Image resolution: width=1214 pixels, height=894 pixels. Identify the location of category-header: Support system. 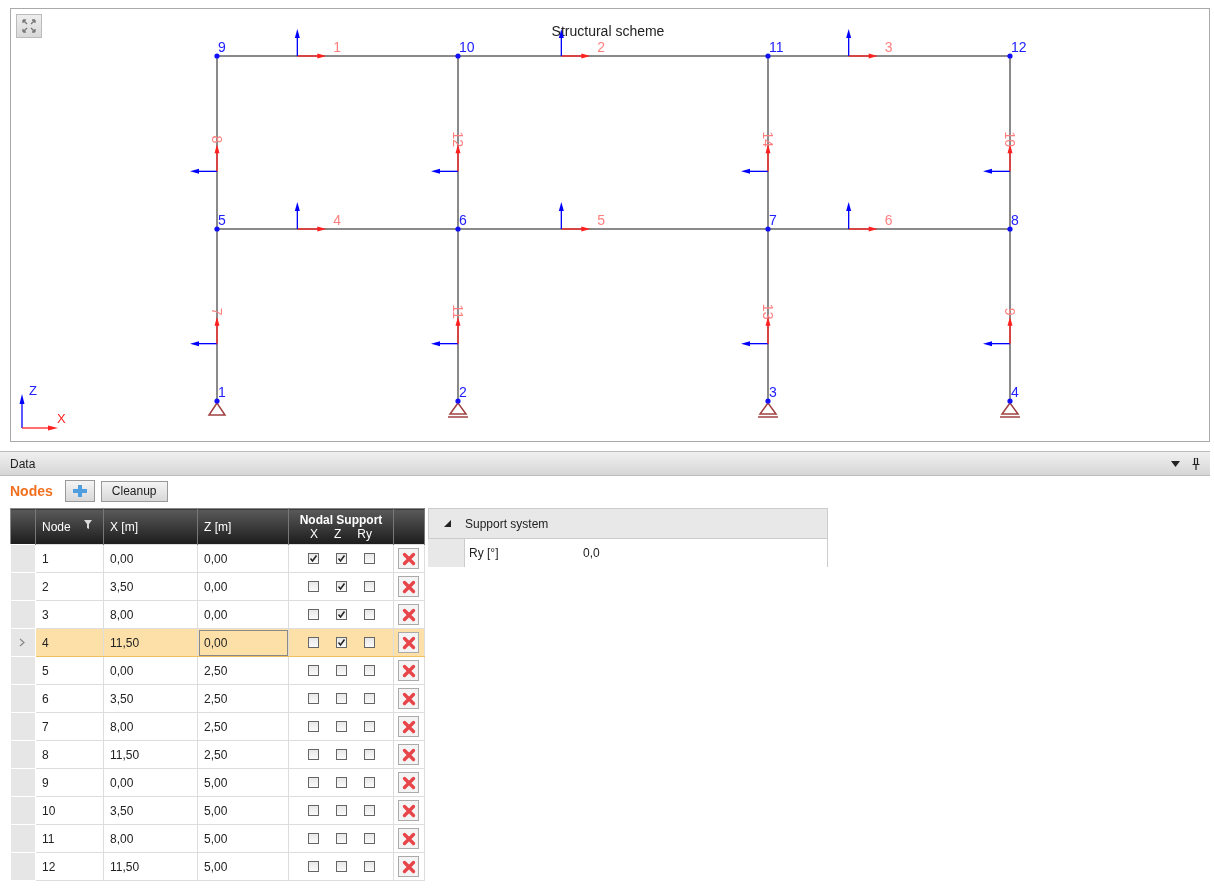
(628, 523).